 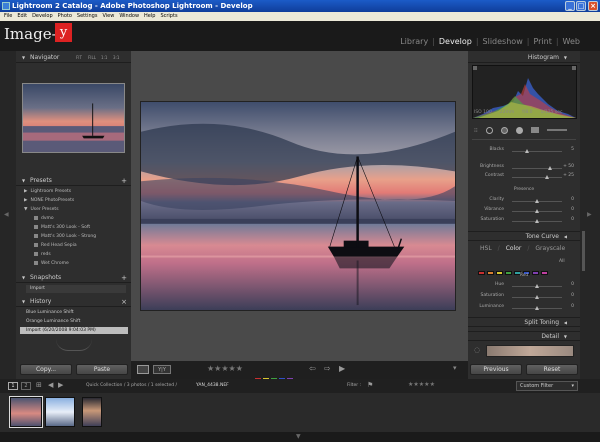 I want to click on preset-item: Matt's 300 Look - Soft, so click(x=62, y=227).